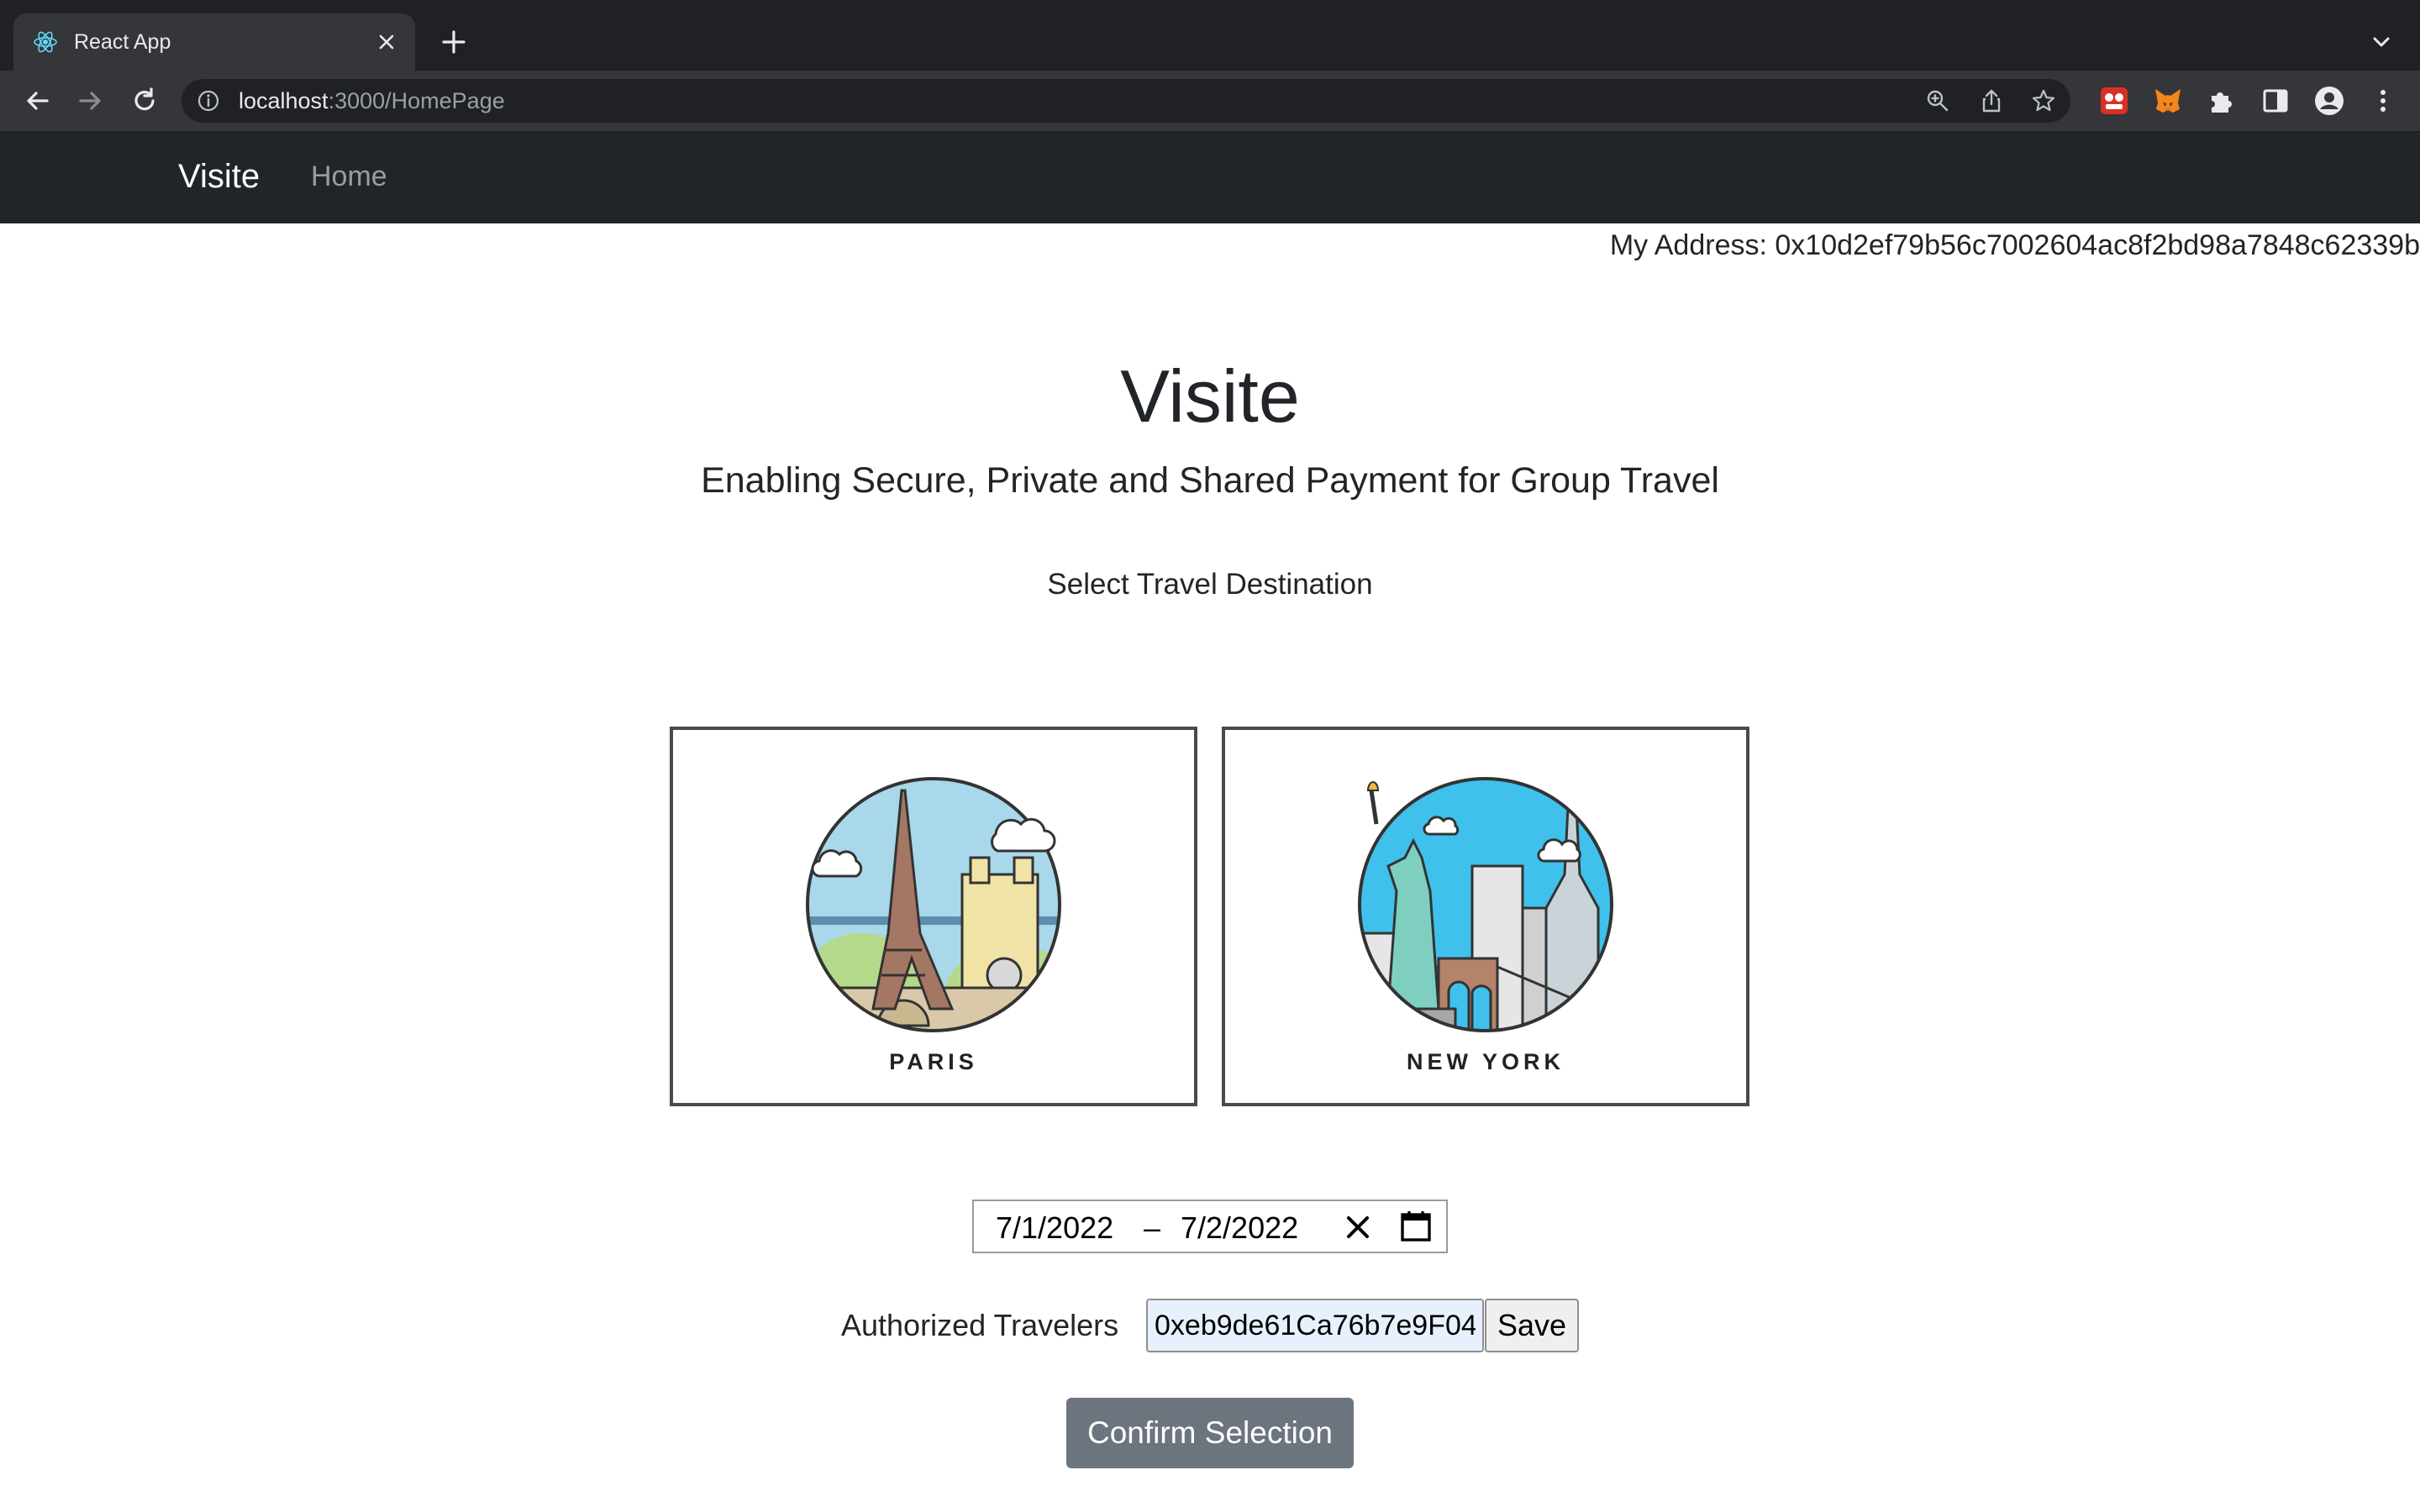  What do you see at coordinates (1126, 101) in the screenshot?
I see `address-bar: localhost:3000/HomePage` at bounding box center [1126, 101].